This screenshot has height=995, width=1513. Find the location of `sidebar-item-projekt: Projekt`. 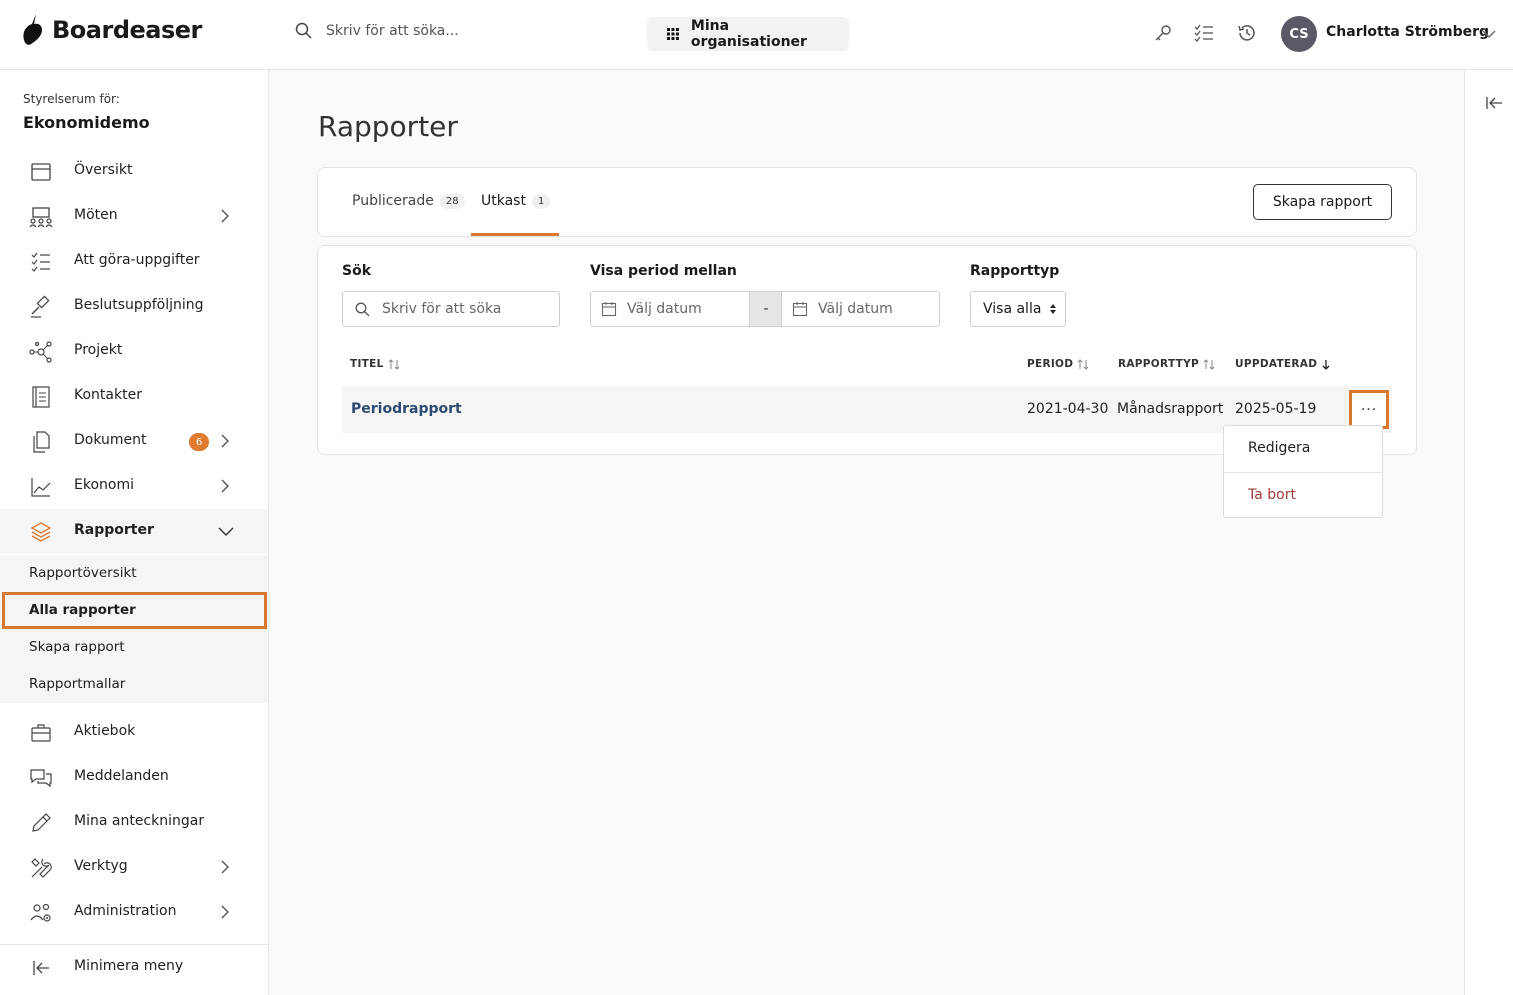

sidebar-item-projekt: Projekt is located at coordinates (134, 351).